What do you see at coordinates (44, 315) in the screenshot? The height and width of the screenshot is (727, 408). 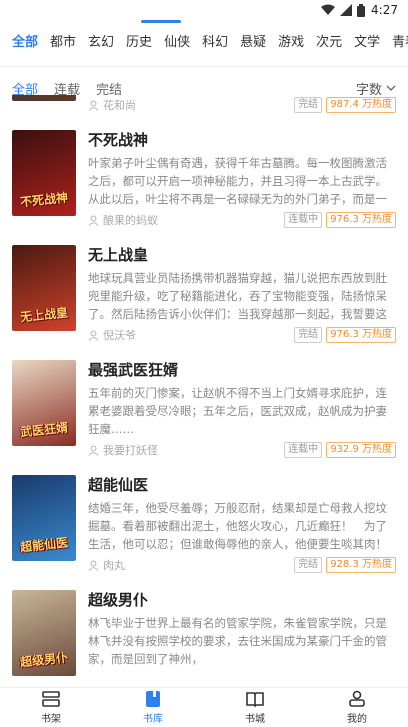 I see `cover-title-art: 无上战皇` at bounding box center [44, 315].